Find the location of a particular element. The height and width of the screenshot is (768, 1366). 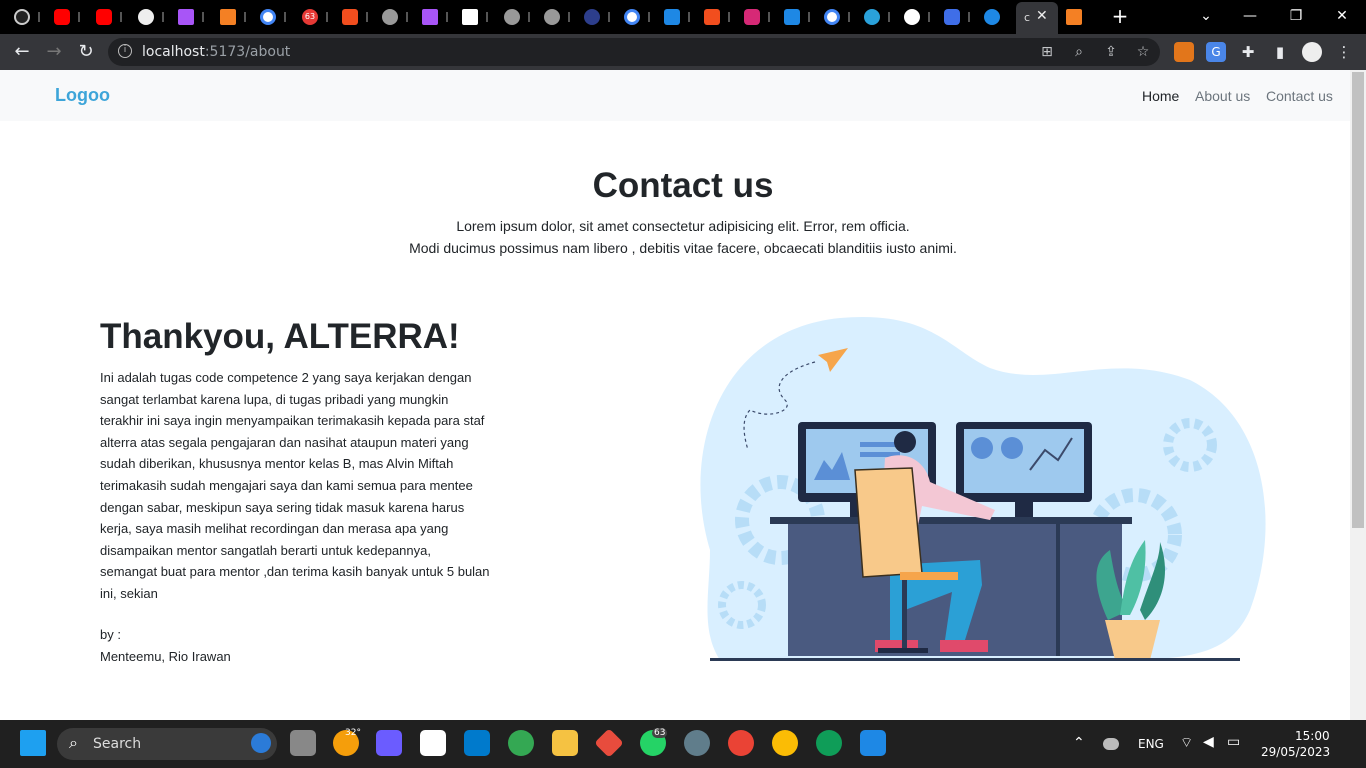

edge-icon is located at coordinates (829, 743).